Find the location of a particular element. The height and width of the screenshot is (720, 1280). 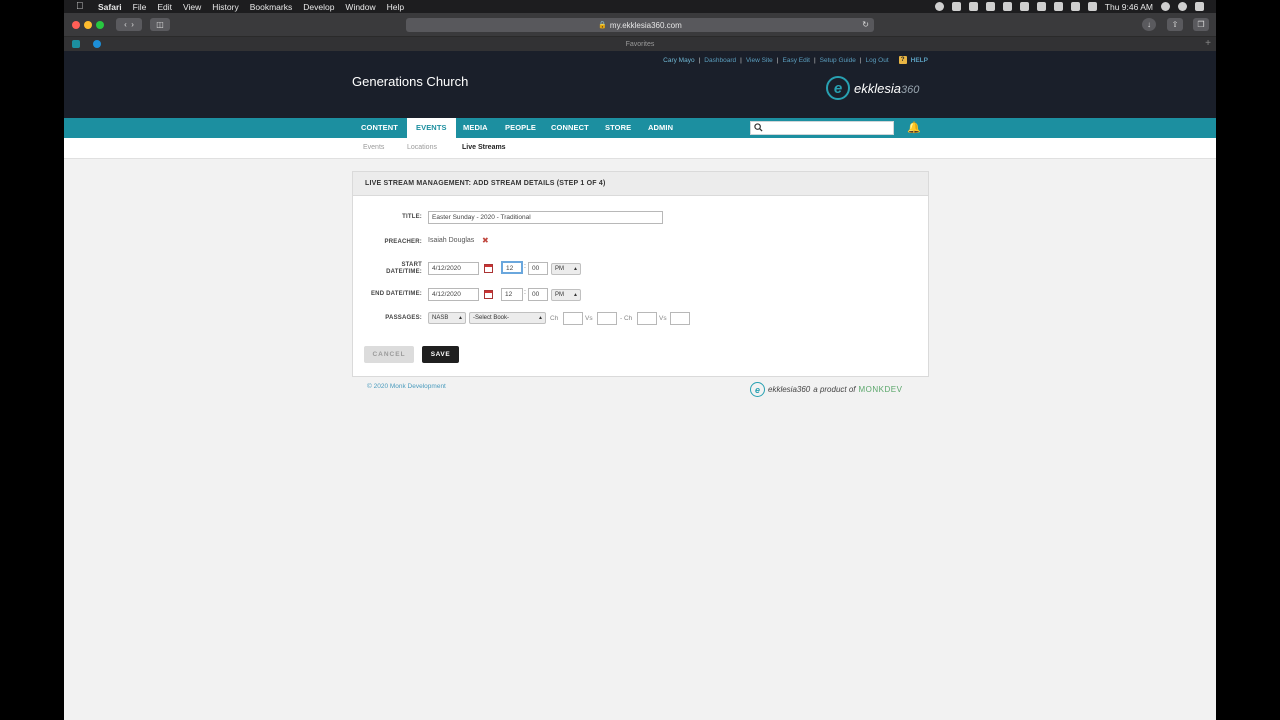

footer-logo: e ekklesia360 a product of MONKDEV is located at coordinates (826, 389).